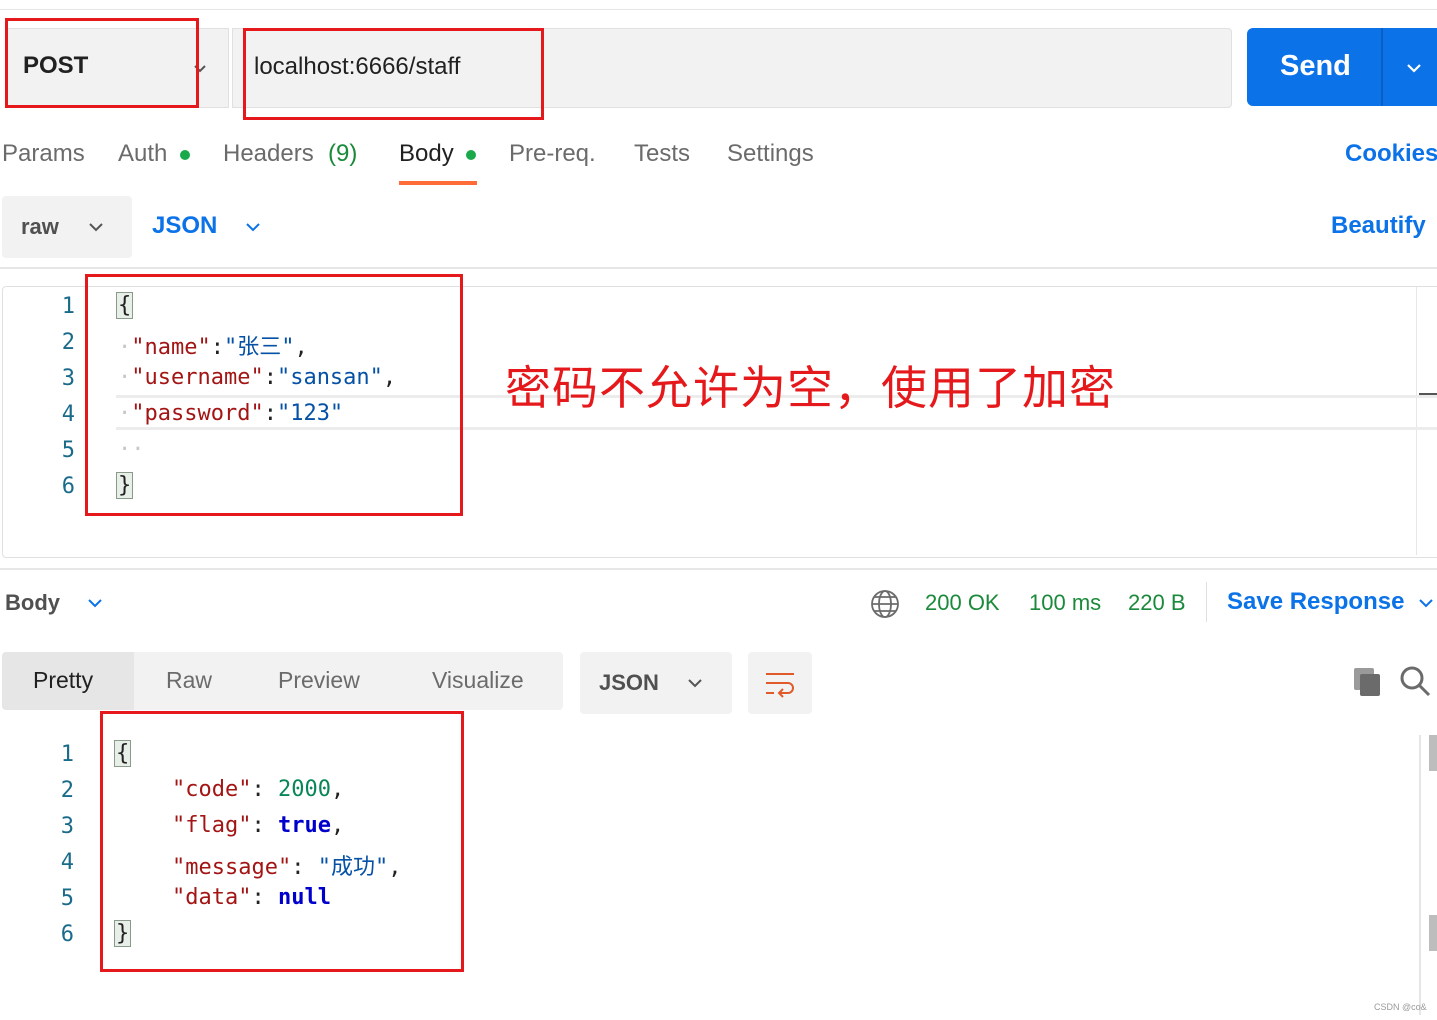  Describe the element at coordinates (40, 226) in the screenshot. I see `body-mode-label: raw` at that location.